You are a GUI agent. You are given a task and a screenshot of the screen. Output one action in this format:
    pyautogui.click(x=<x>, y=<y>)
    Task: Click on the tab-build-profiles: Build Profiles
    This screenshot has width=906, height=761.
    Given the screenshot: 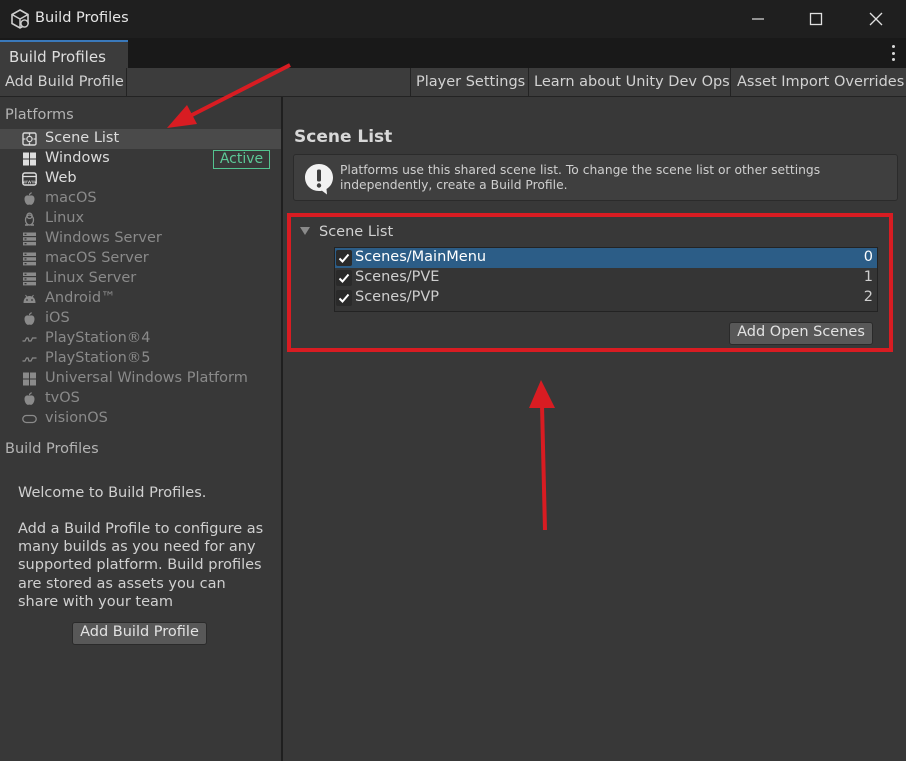 What is the action you would take?
    pyautogui.click(x=64, y=54)
    